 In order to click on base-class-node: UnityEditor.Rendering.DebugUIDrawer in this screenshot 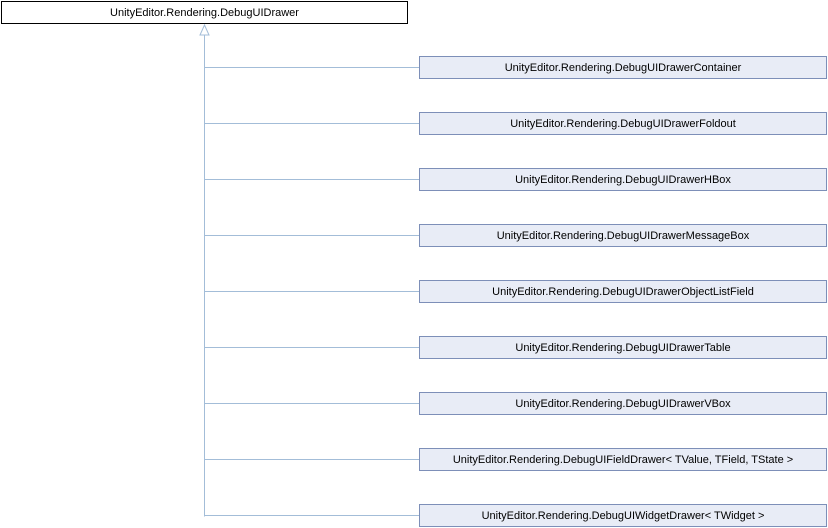, I will do `click(204, 12)`.